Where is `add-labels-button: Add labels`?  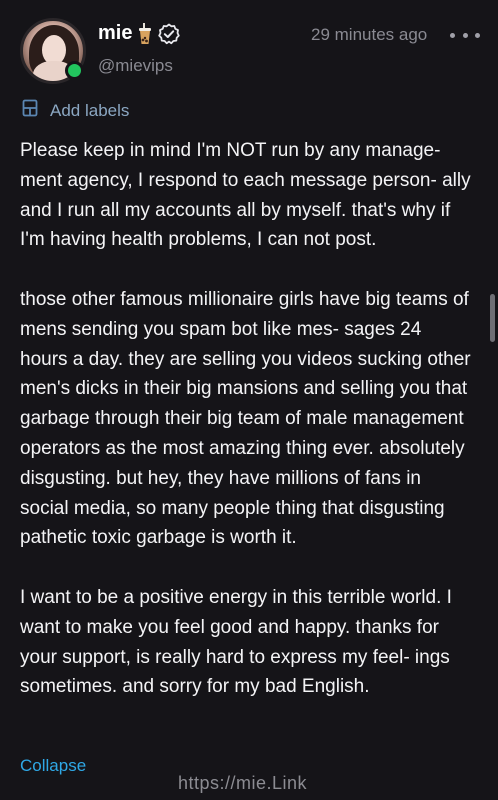
add-labels-button: Add labels is located at coordinates (75, 110).